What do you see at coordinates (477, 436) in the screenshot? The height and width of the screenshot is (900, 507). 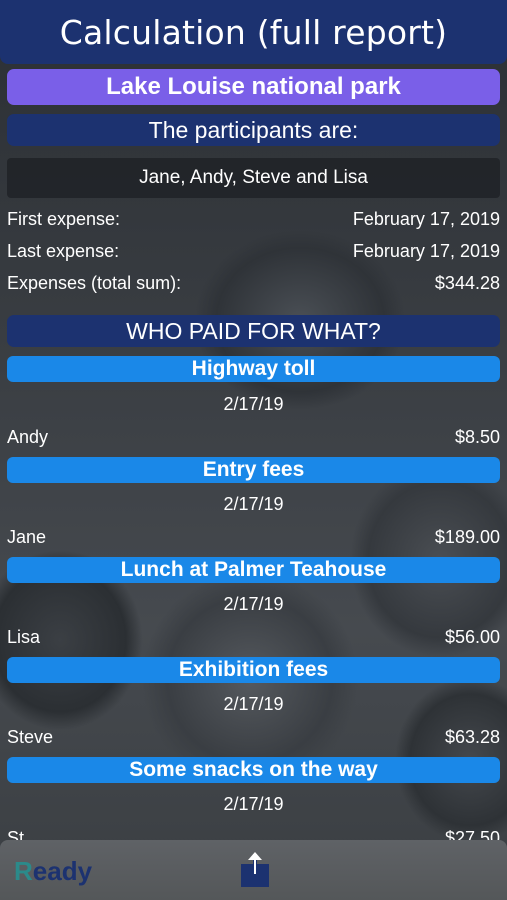 I see `payer-amount: $8.50` at bounding box center [477, 436].